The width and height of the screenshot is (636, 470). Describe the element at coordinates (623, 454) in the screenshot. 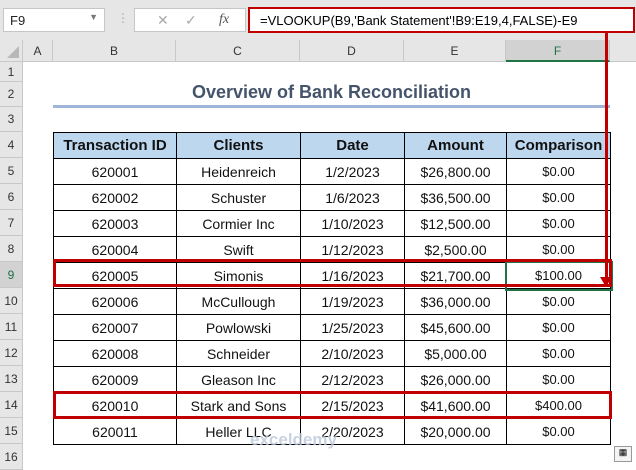

I see `quick-analysis-icon: ▦` at that location.